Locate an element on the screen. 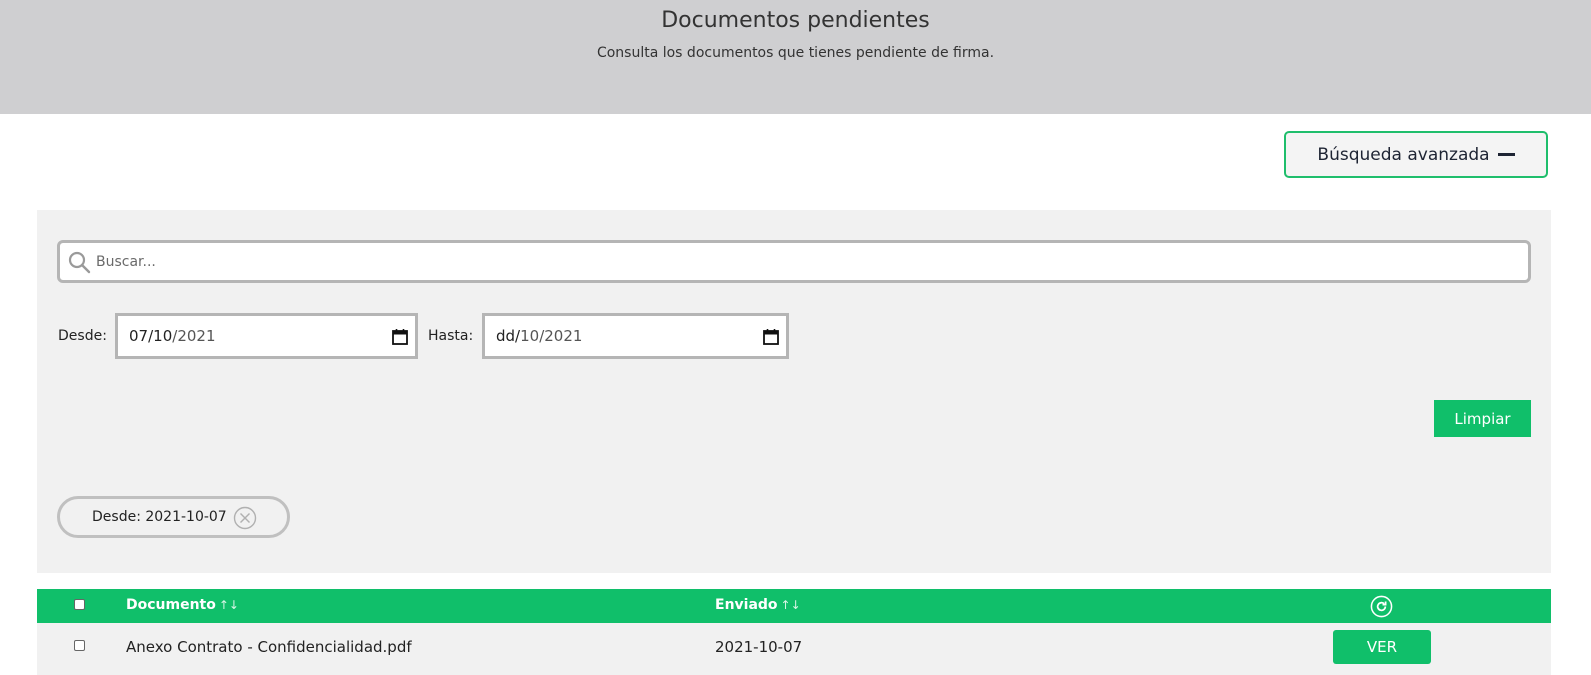 This screenshot has width=1591, height=675. column-header-documento: Documento ↑↓ is located at coordinates (182, 605).